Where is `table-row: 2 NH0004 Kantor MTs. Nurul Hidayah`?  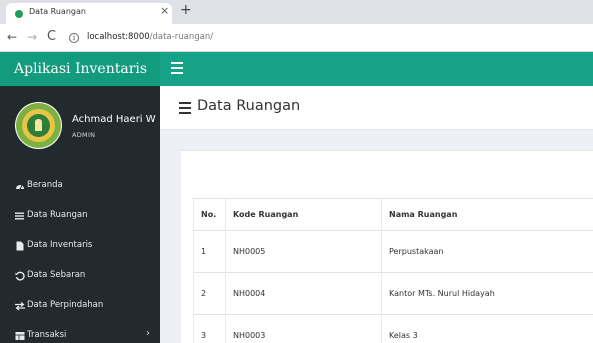
table-row: 2 NH0004 Kantor MTs. Nurul Hidayah is located at coordinates (393, 293).